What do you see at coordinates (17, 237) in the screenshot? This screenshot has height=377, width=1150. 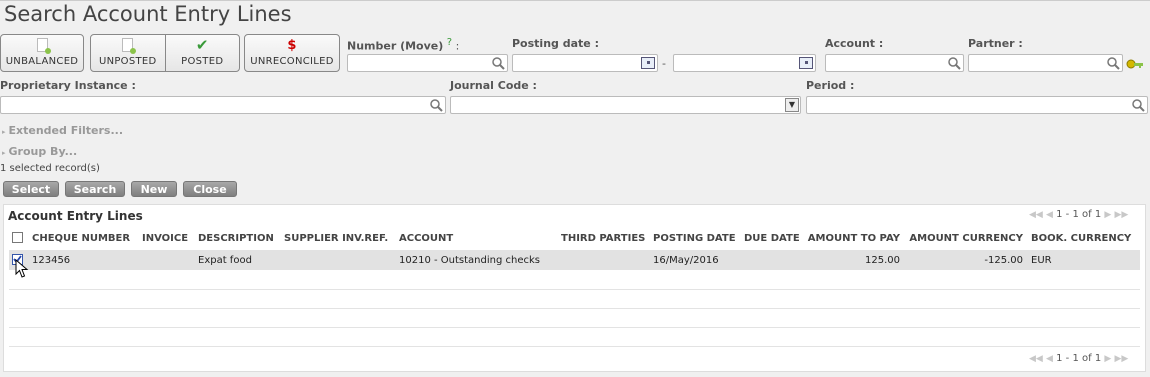 I see `select-all-checkbox` at bounding box center [17, 237].